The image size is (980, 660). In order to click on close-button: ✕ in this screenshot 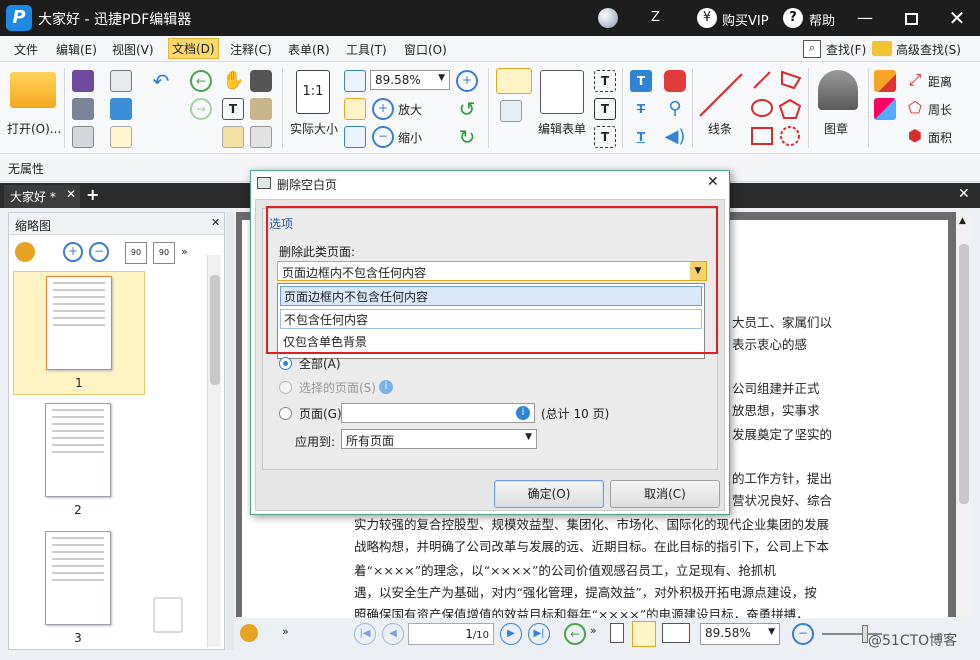, I will do `click(957, 18)`.